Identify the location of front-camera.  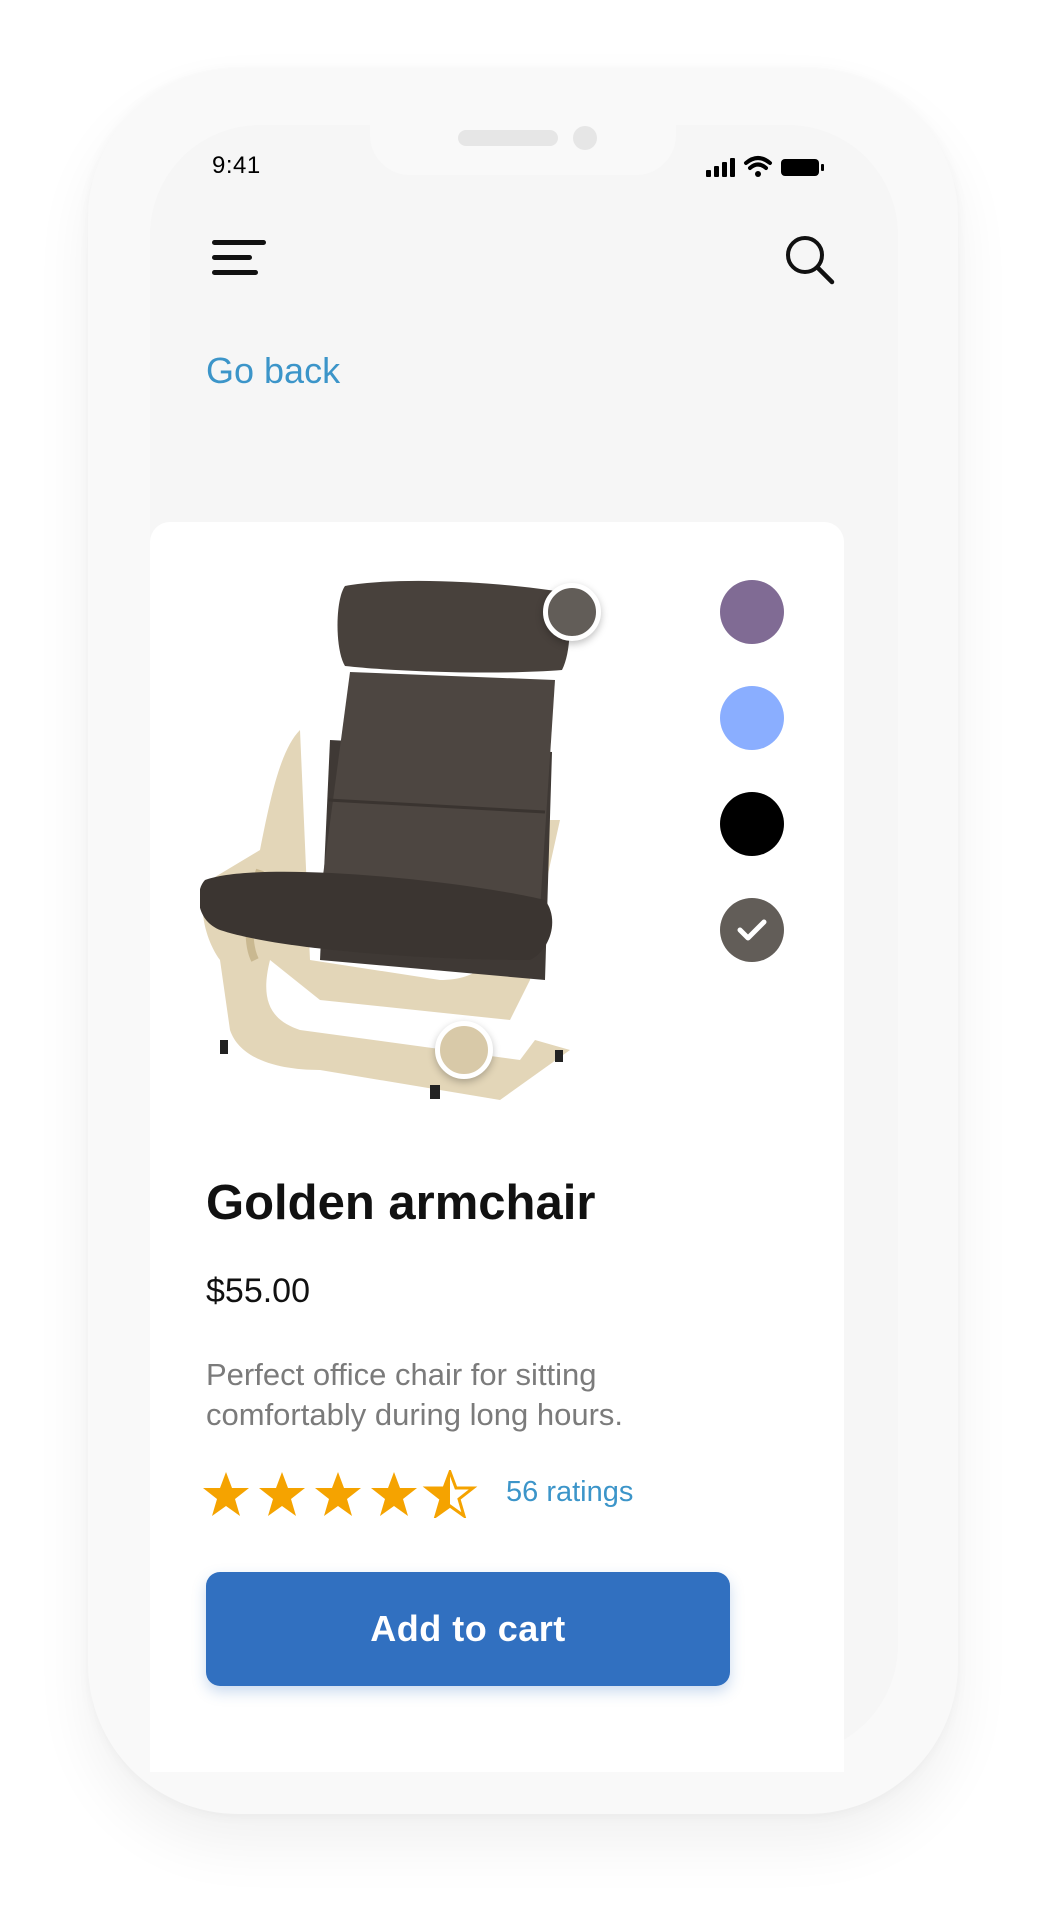
(585, 138).